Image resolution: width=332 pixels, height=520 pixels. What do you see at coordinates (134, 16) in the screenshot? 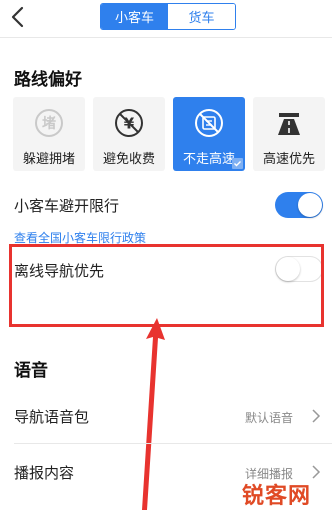
I see `tab-car: 小客车` at bounding box center [134, 16].